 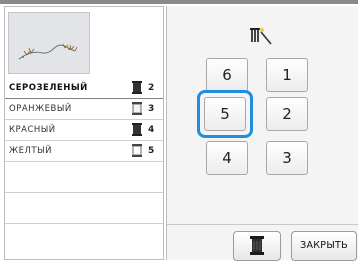 What do you see at coordinates (324, 246) in the screenshot?
I see `close-button: ЗАКРЫТЬ` at bounding box center [324, 246].